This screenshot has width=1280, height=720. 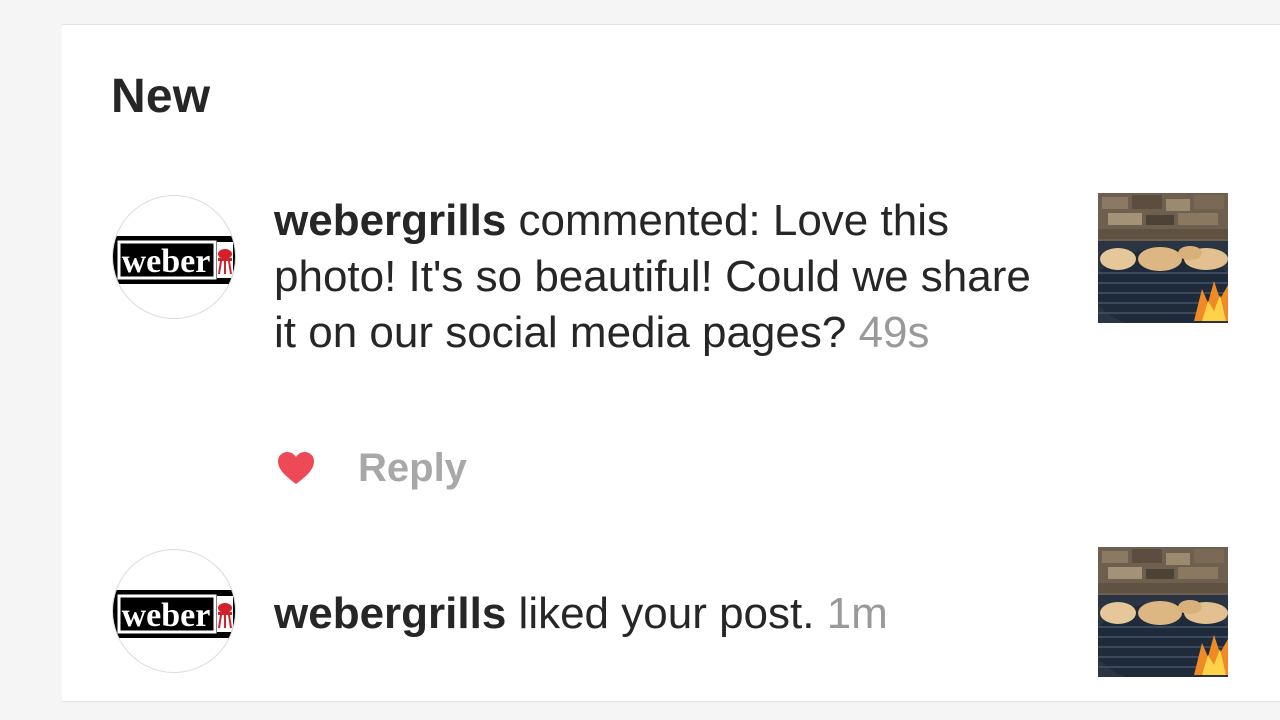 What do you see at coordinates (894, 332) in the screenshot?
I see `timestamp: 49s` at bounding box center [894, 332].